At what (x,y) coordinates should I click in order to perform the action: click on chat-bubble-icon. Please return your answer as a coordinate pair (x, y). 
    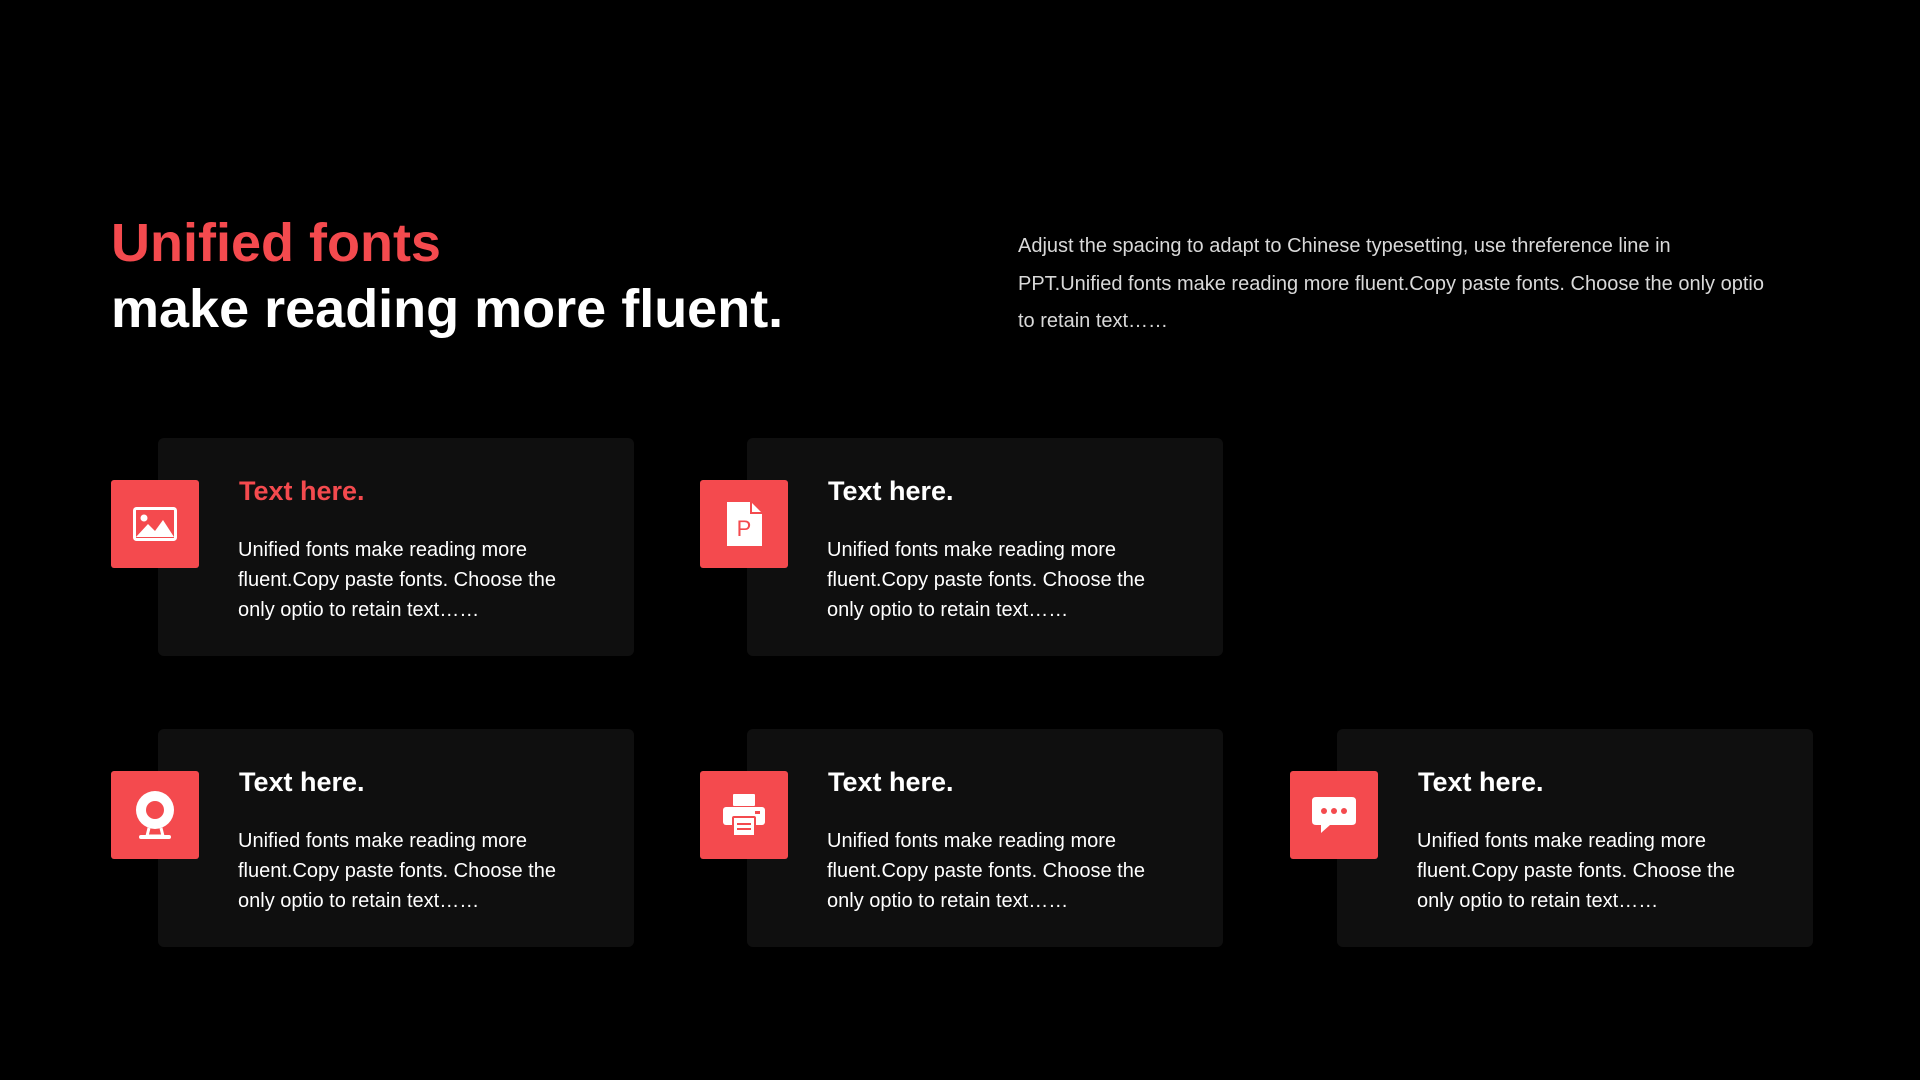
    Looking at the image, I should click on (1334, 815).